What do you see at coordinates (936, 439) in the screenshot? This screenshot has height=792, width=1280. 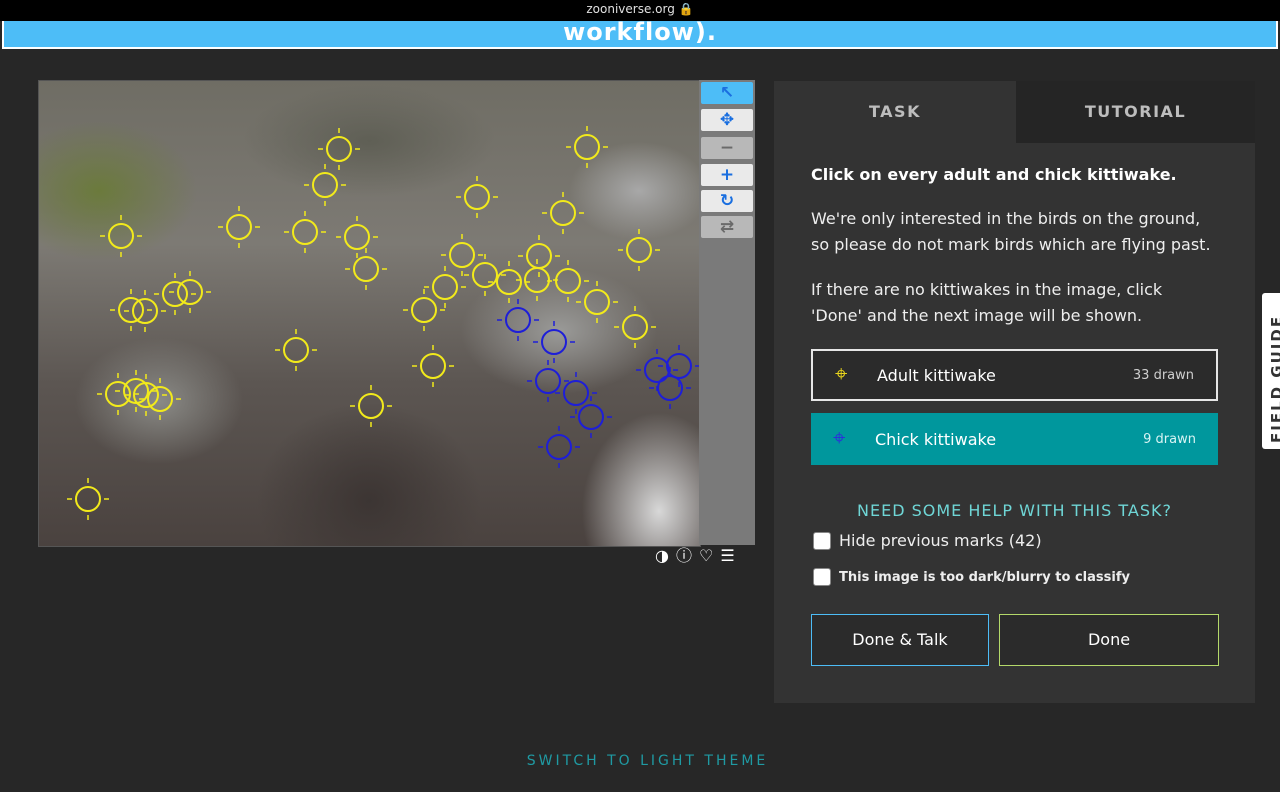 I see `tool-label: Chick kittiwake` at bounding box center [936, 439].